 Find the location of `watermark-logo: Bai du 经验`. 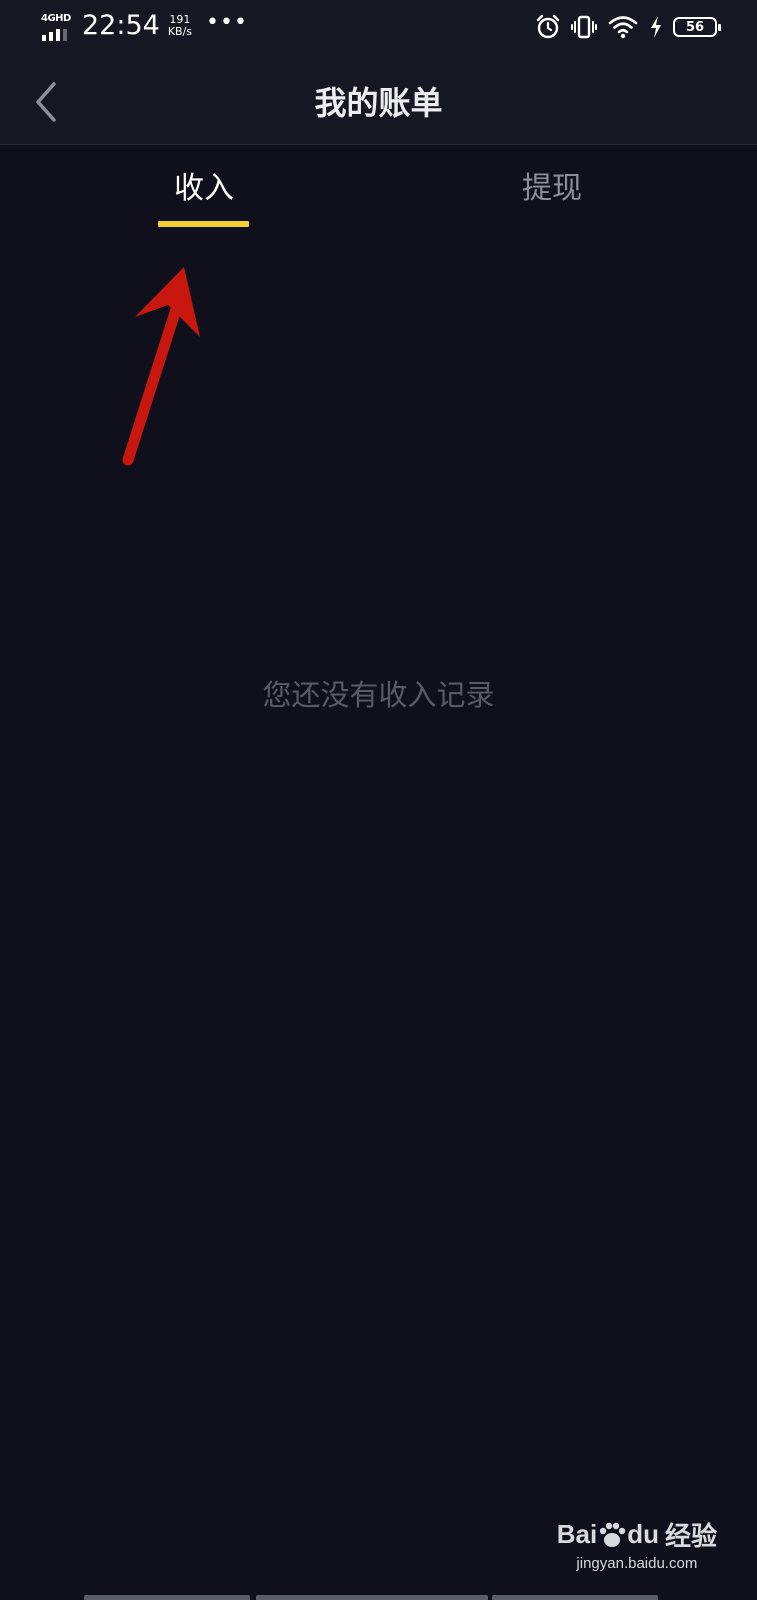

watermark-logo: Bai du 经验 is located at coordinates (637, 1534).